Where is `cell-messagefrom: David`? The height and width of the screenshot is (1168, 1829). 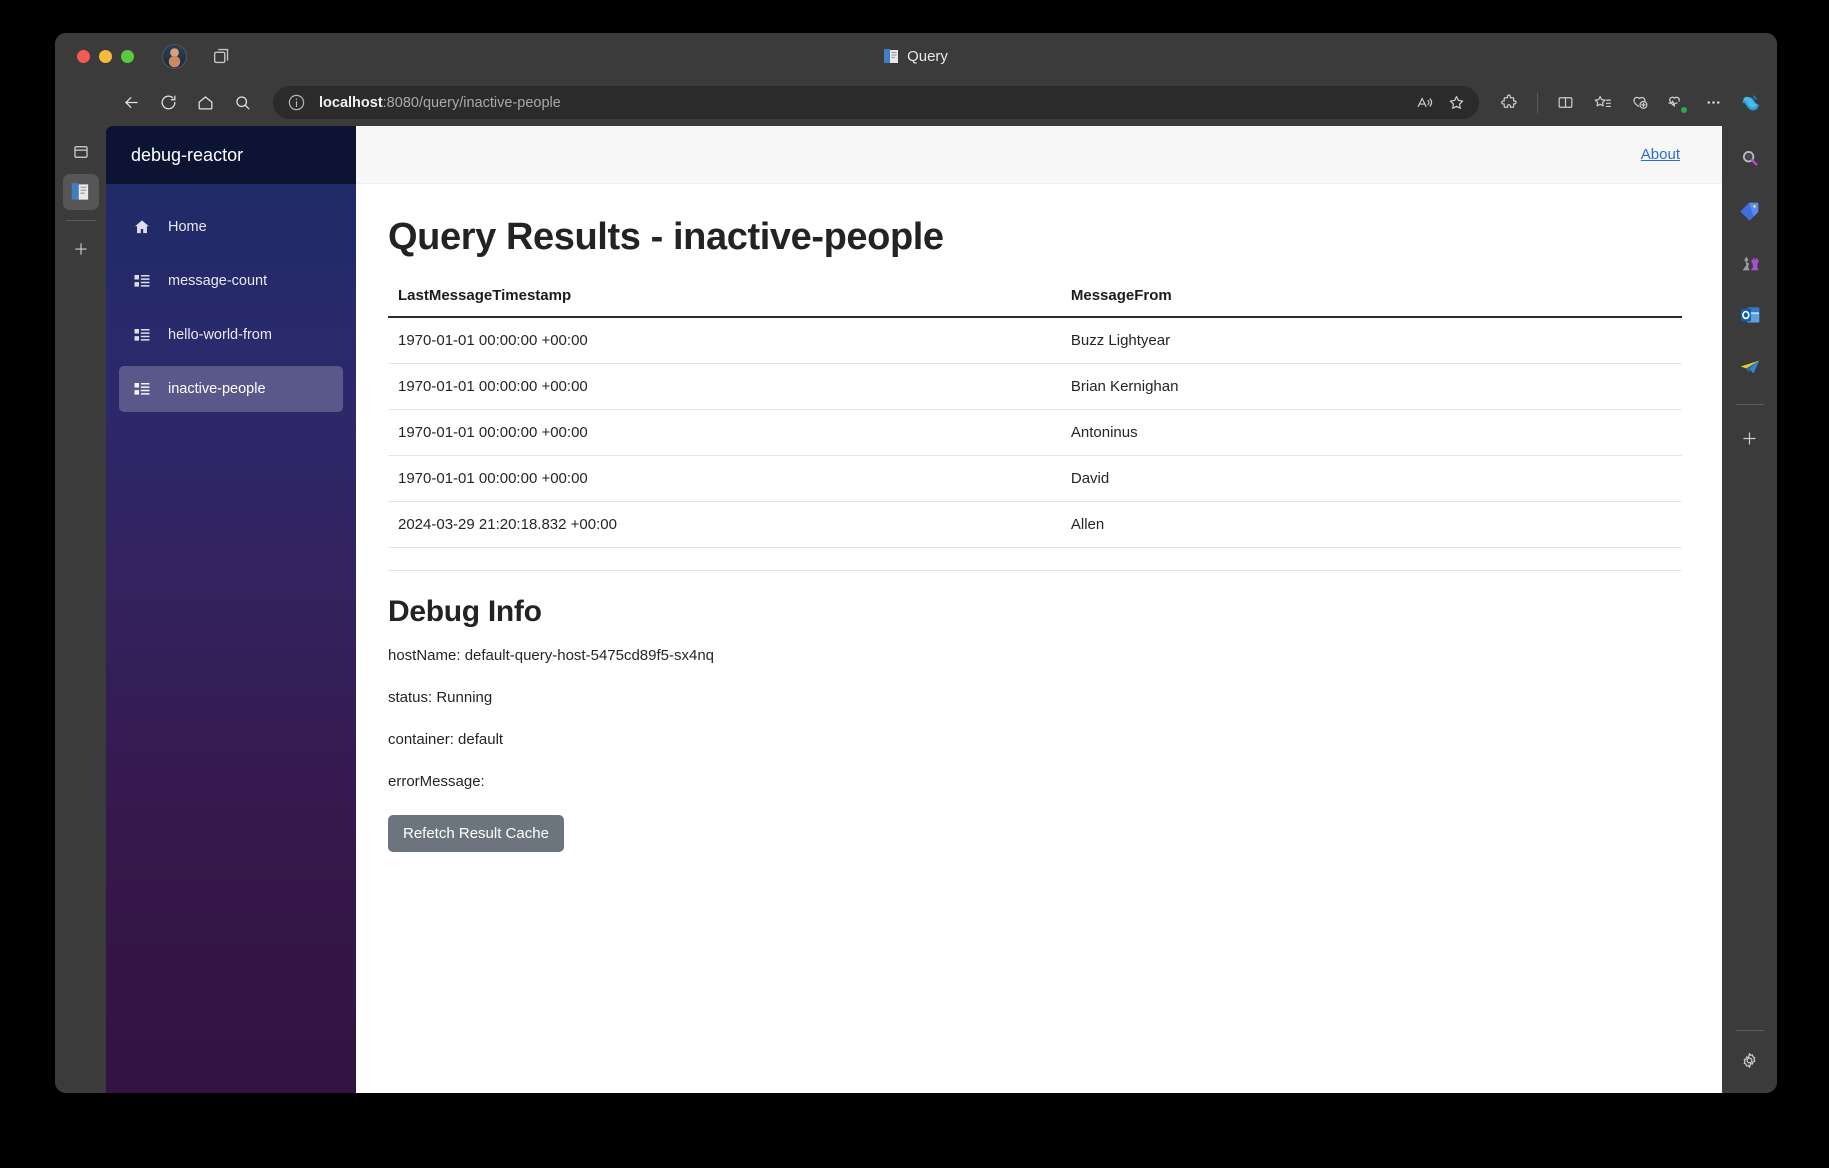
cell-messagefrom: David is located at coordinates (1371, 478).